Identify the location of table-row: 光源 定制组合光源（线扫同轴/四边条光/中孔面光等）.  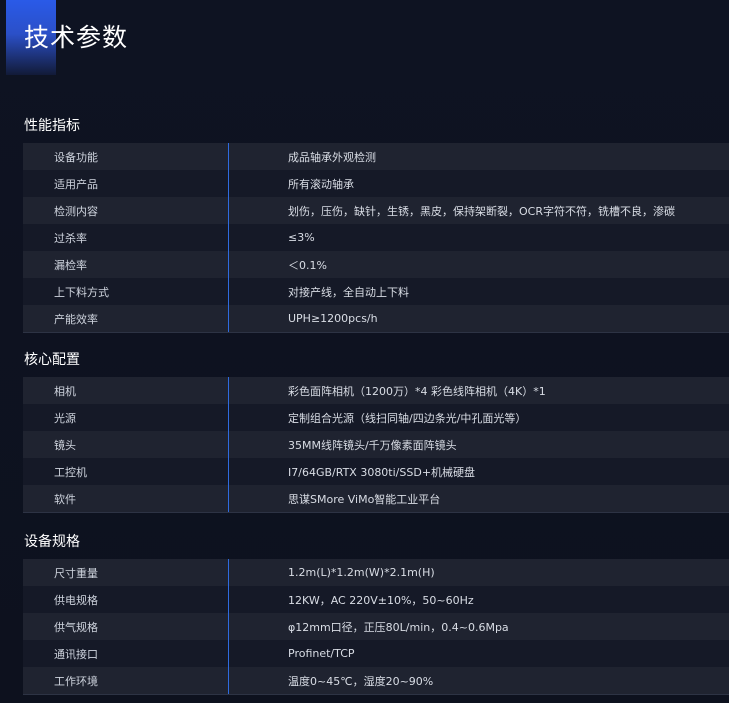
(376, 417).